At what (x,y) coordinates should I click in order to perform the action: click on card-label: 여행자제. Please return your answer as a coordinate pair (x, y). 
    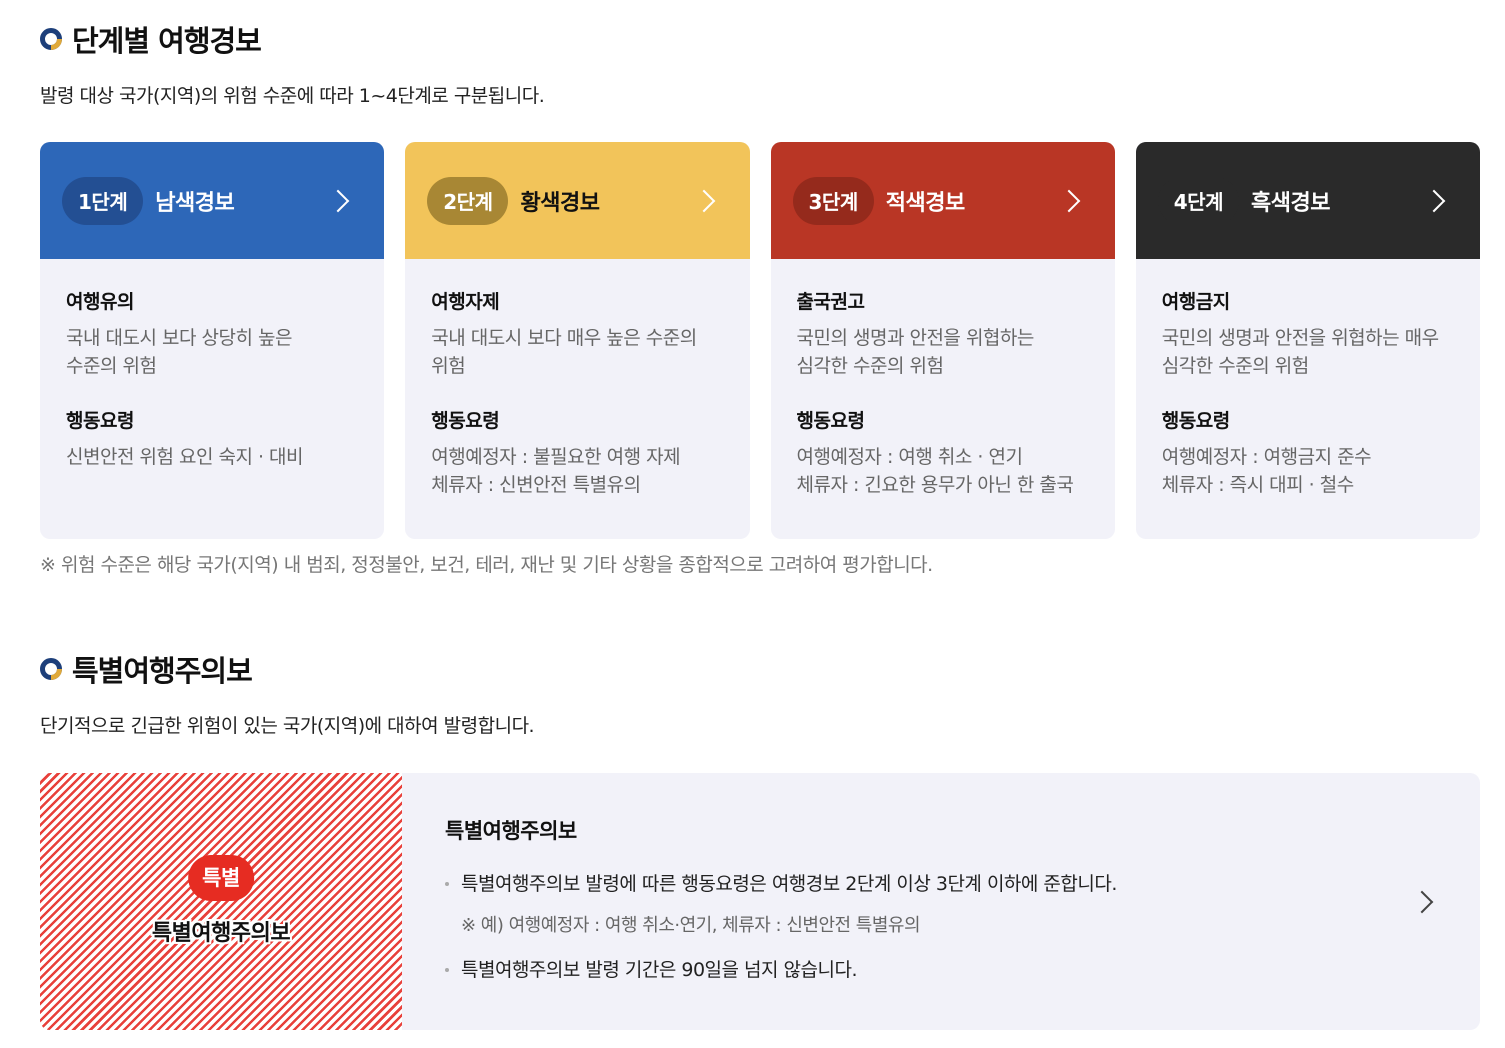
    Looking at the image, I should click on (465, 302).